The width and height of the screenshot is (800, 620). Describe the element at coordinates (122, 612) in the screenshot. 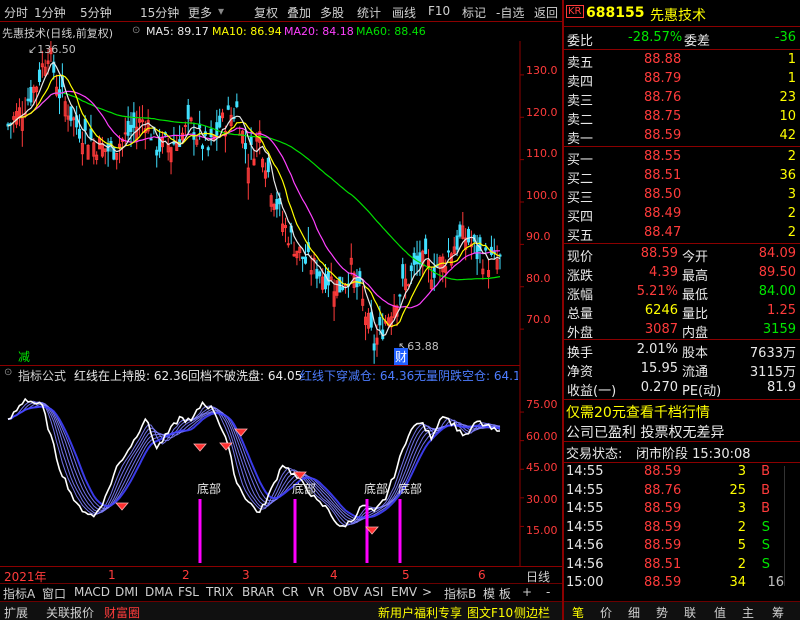

I see `wealth-circle-button: 财富圈` at that location.